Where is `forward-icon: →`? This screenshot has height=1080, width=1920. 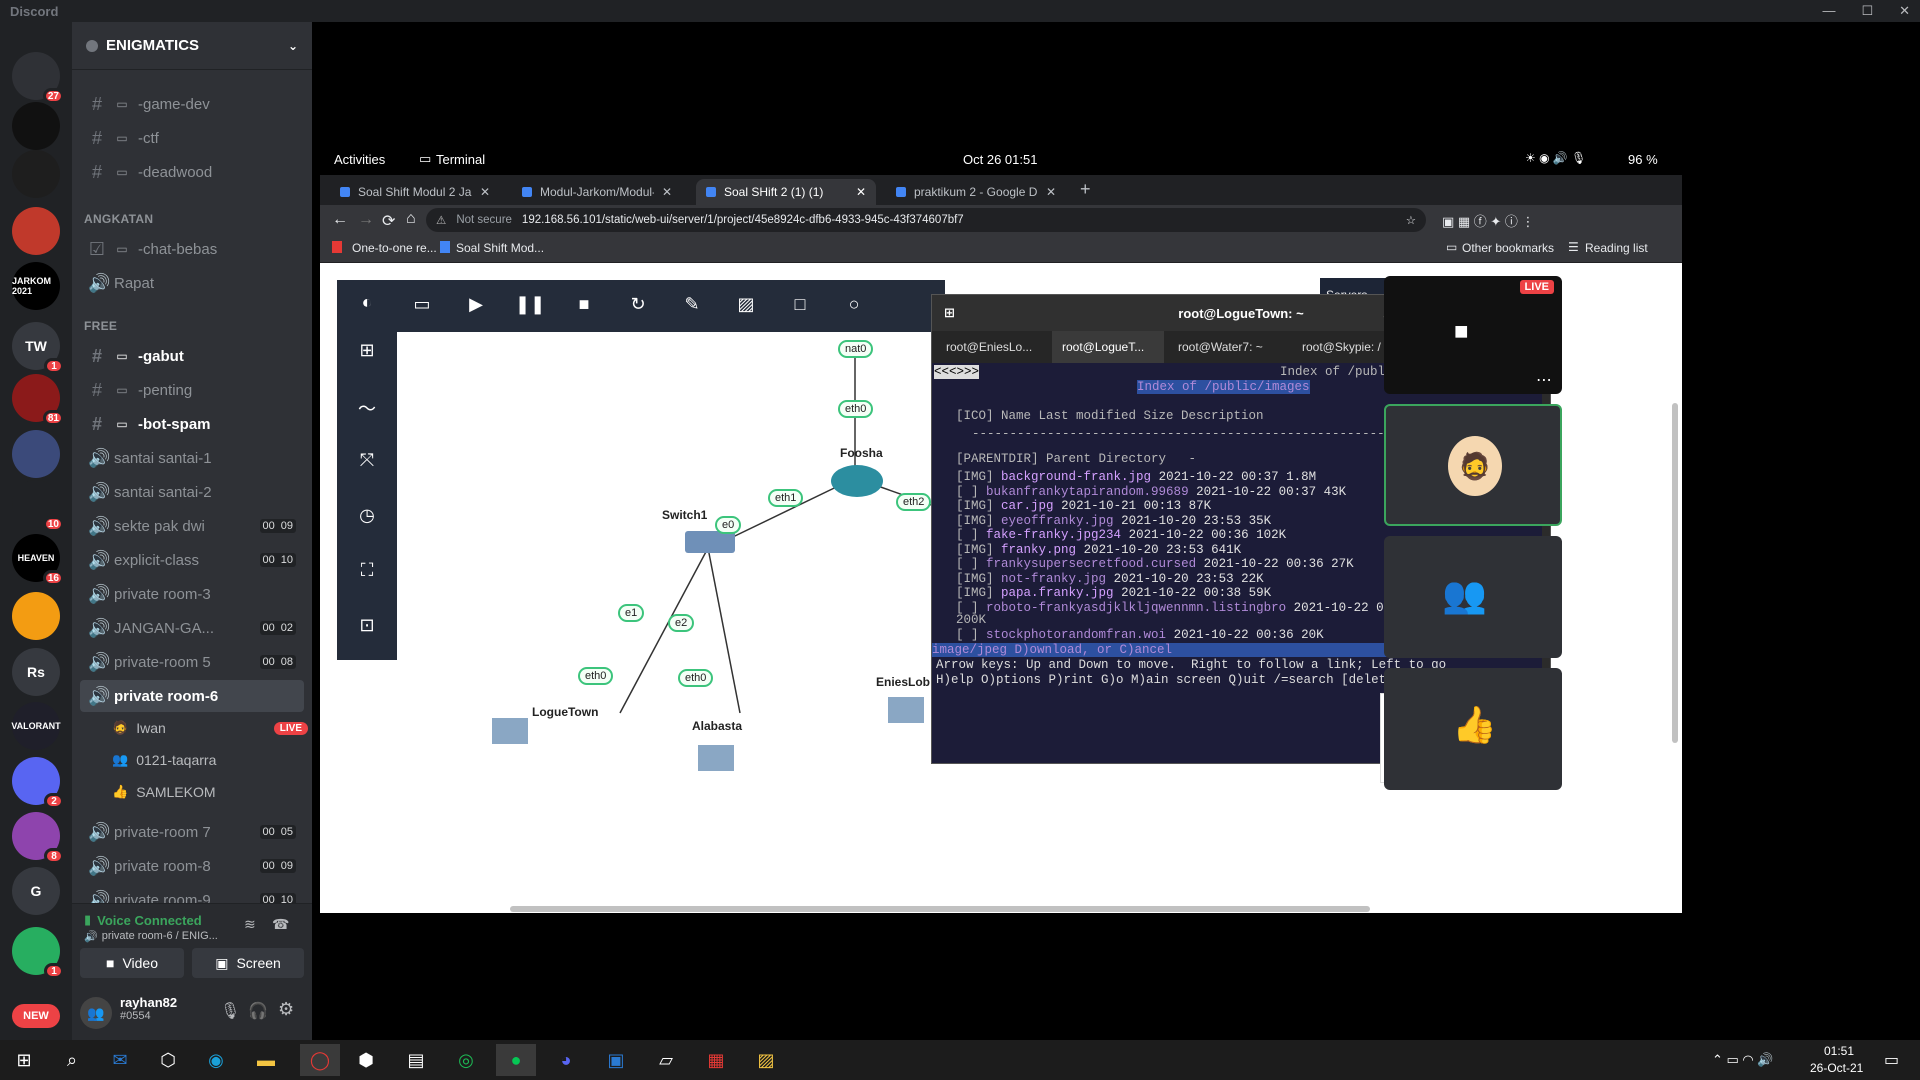
forward-icon: → is located at coordinates (366, 220).